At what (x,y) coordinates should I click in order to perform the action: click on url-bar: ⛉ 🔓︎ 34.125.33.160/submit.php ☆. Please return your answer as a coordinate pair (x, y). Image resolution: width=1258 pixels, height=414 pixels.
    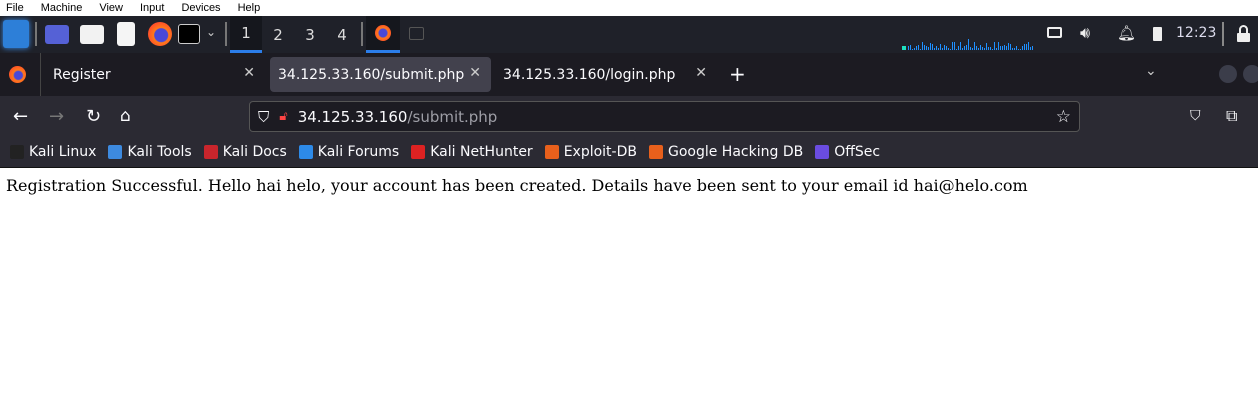
    Looking at the image, I should click on (664, 116).